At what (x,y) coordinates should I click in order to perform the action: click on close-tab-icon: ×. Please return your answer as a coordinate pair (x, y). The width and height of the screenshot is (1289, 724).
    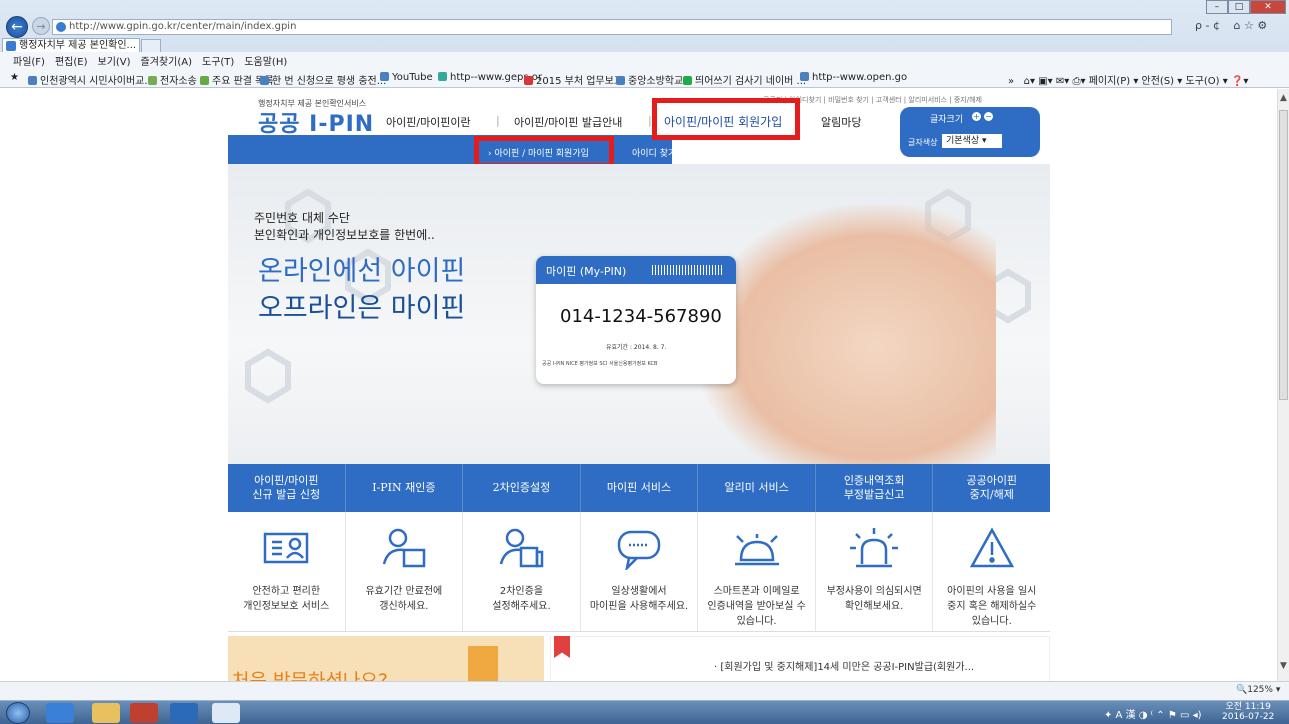
    Looking at the image, I should click on (139, 45).